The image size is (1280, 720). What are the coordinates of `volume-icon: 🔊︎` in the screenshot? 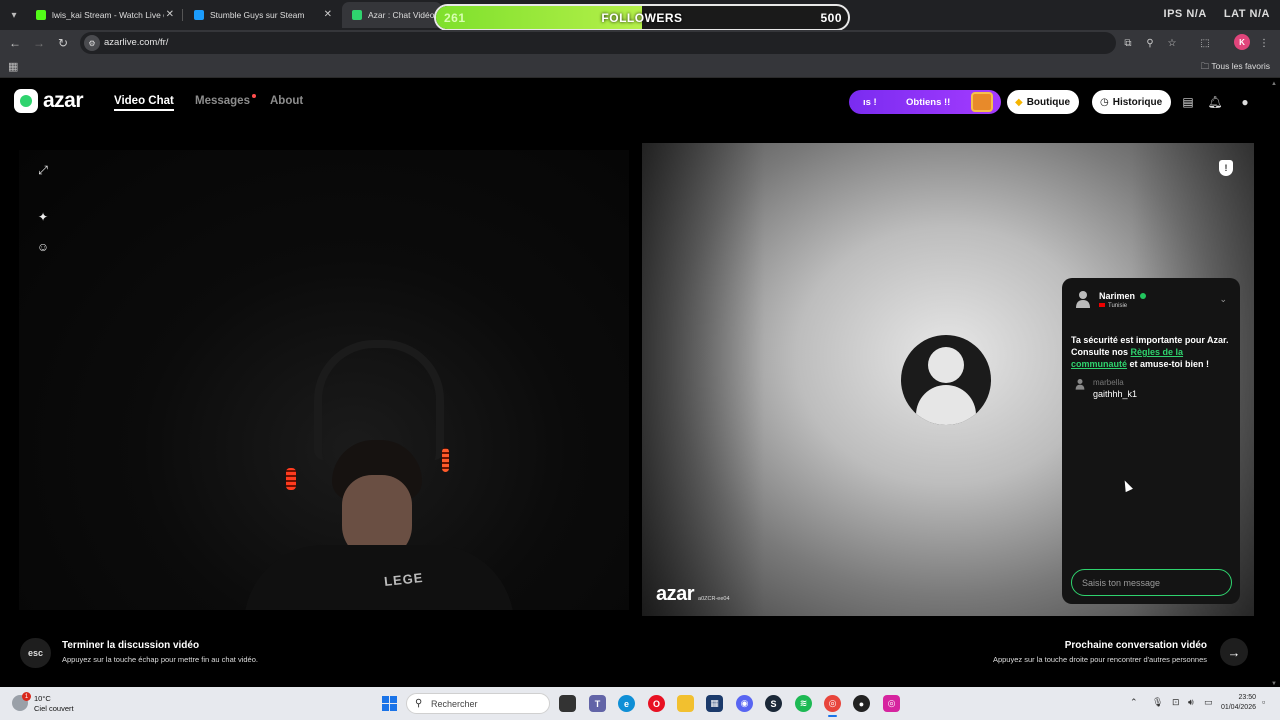 It's located at (1191, 702).